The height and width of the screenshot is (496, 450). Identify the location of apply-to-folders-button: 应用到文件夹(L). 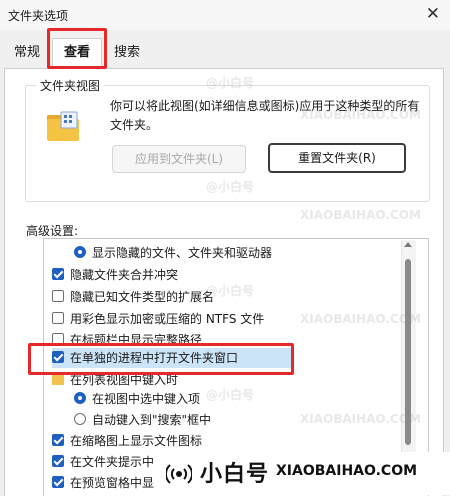
(179, 159).